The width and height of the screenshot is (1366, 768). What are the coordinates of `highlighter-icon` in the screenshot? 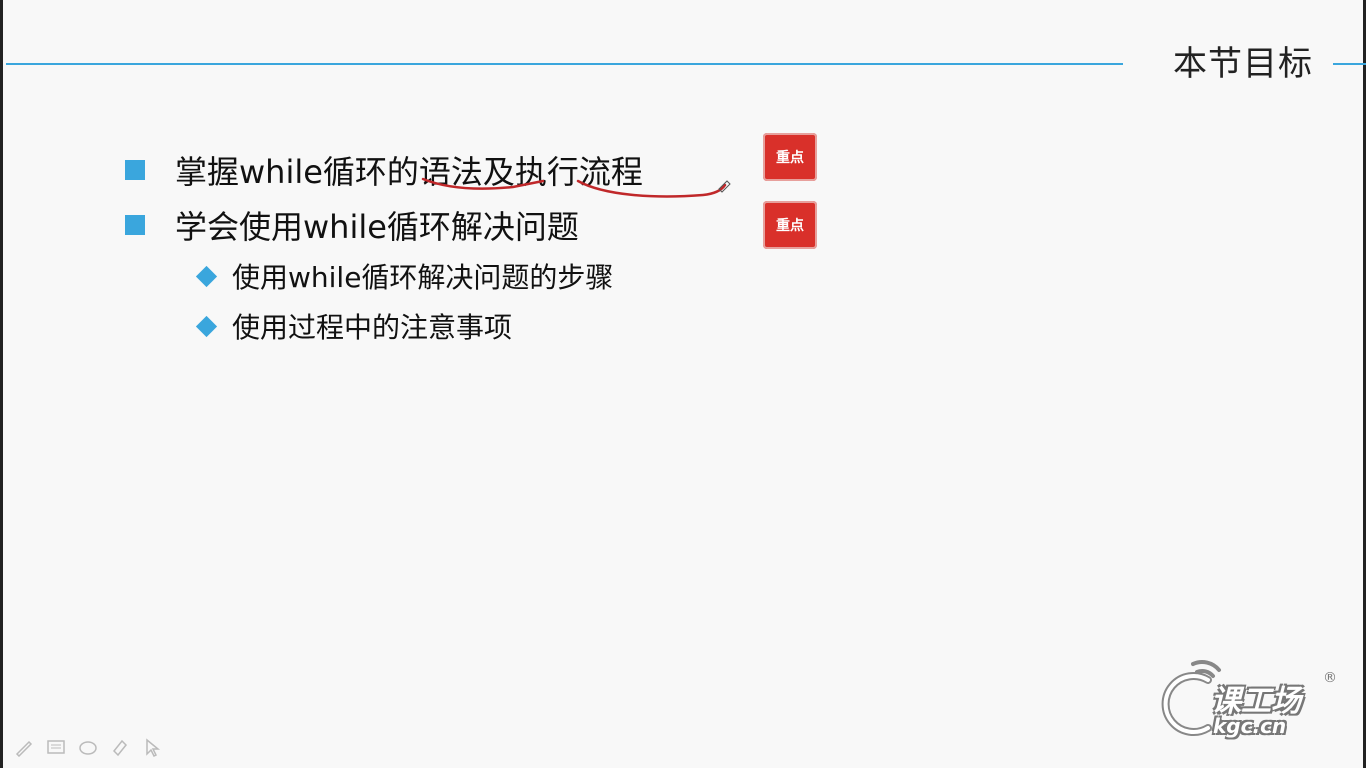 It's located at (120, 747).